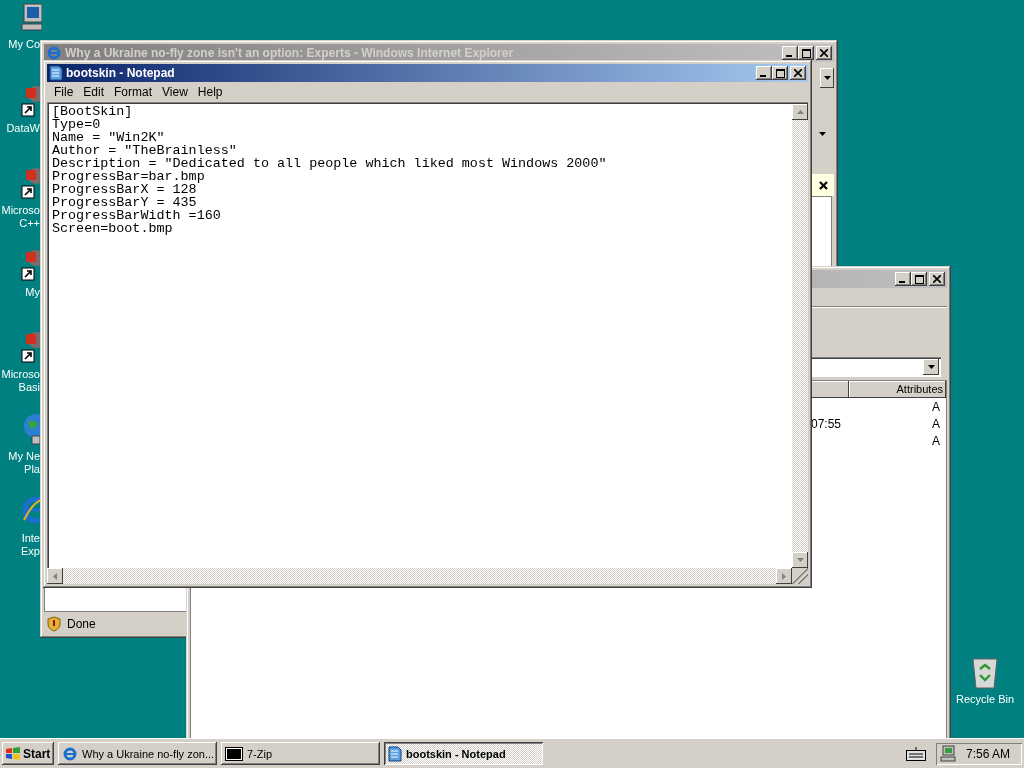 The height and width of the screenshot is (768, 1024). What do you see at coordinates (64, 91) in the screenshot?
I see `menu-item: File` at bounding box center [64, 91].